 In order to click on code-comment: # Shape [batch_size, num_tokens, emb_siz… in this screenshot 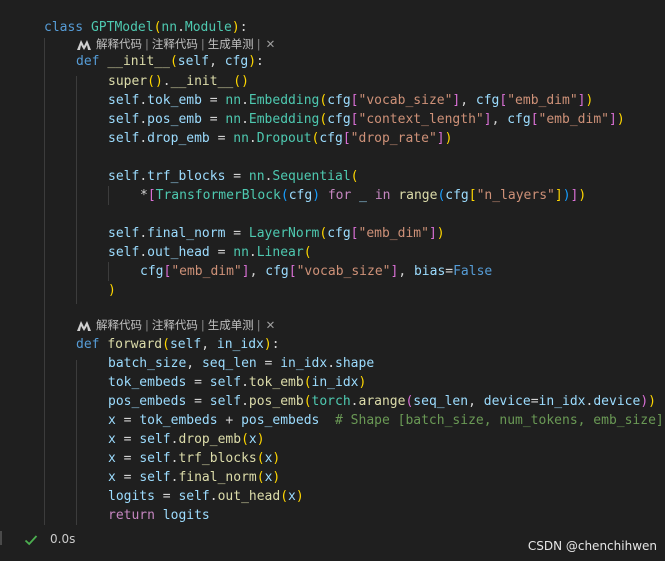, I will do `click(499, 420)`.